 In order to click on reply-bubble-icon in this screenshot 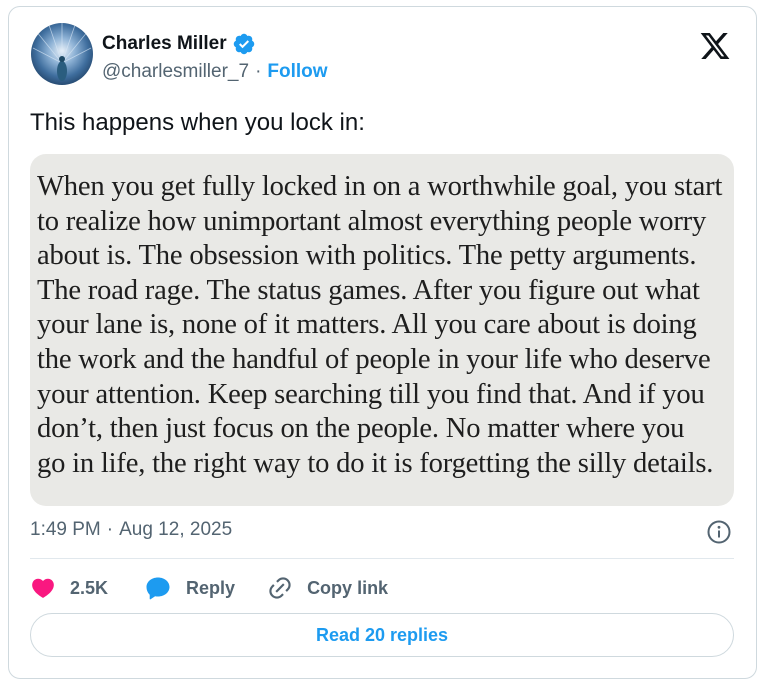, I will do `click(158, 588)`.